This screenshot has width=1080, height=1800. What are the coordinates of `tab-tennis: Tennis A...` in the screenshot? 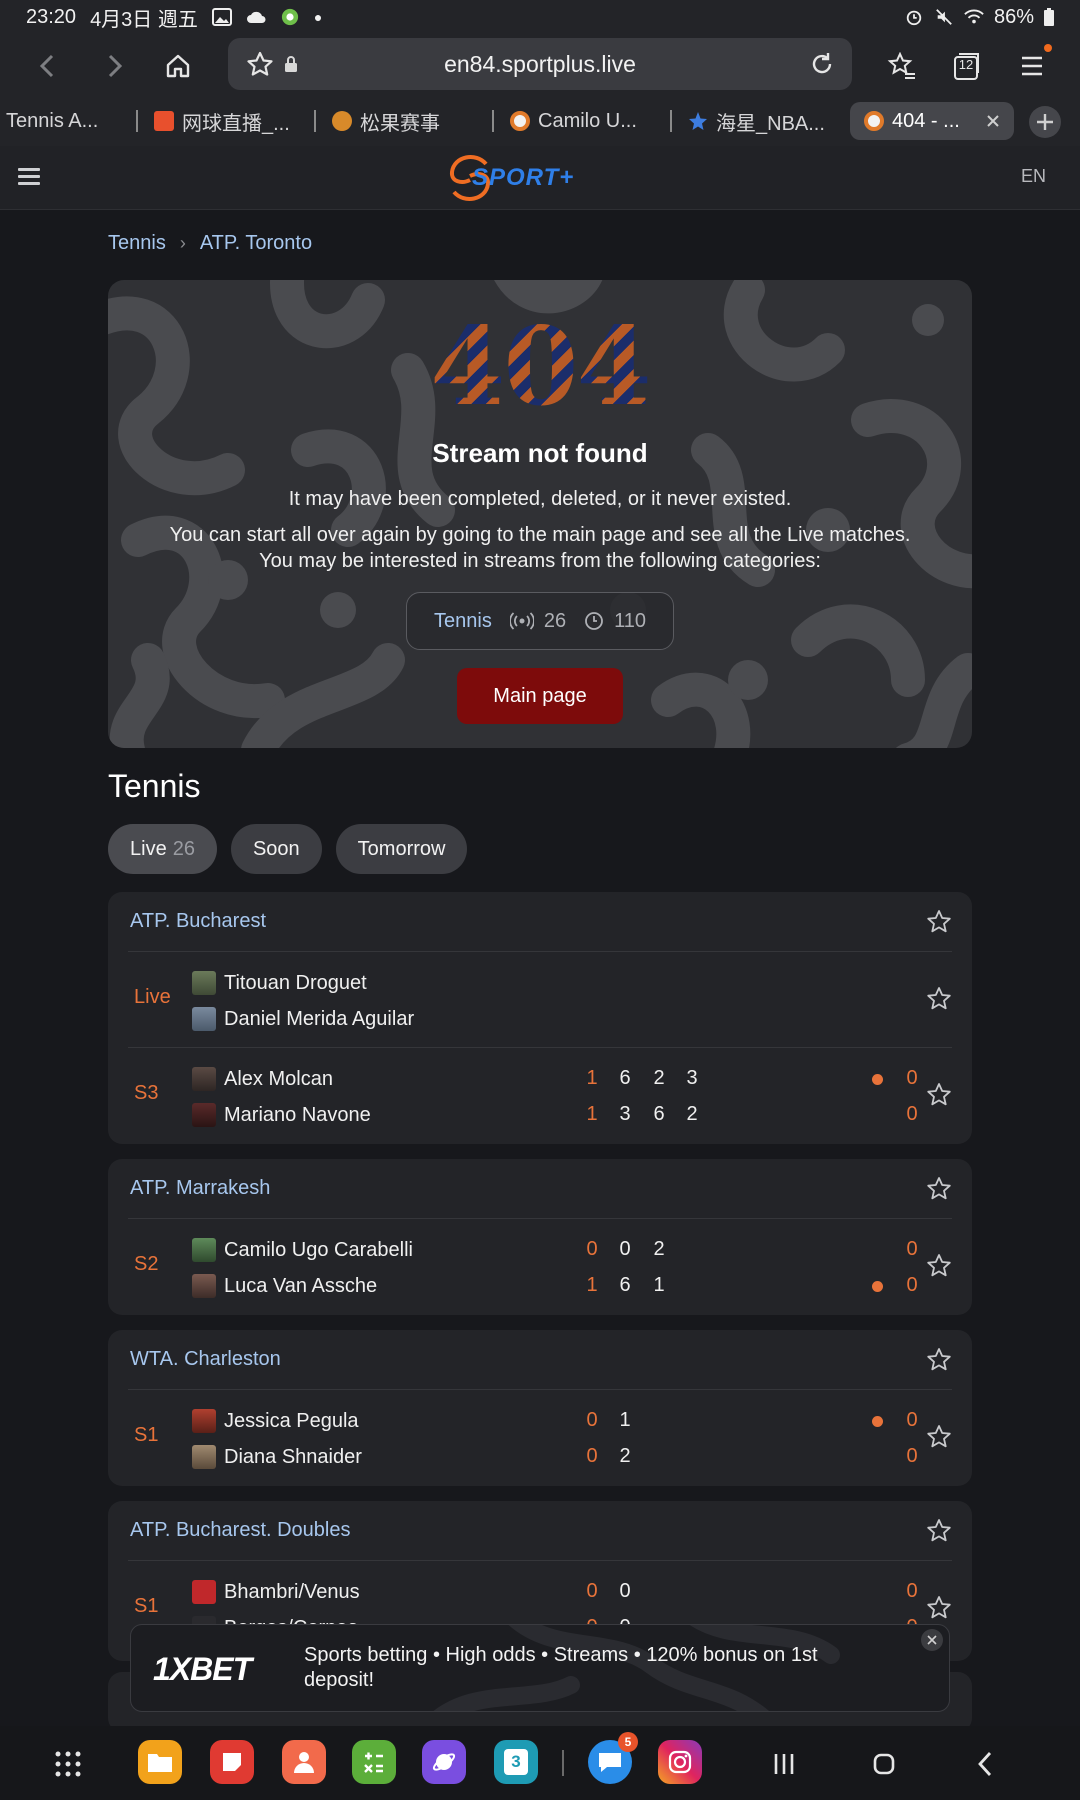 It's located at (56, 121).